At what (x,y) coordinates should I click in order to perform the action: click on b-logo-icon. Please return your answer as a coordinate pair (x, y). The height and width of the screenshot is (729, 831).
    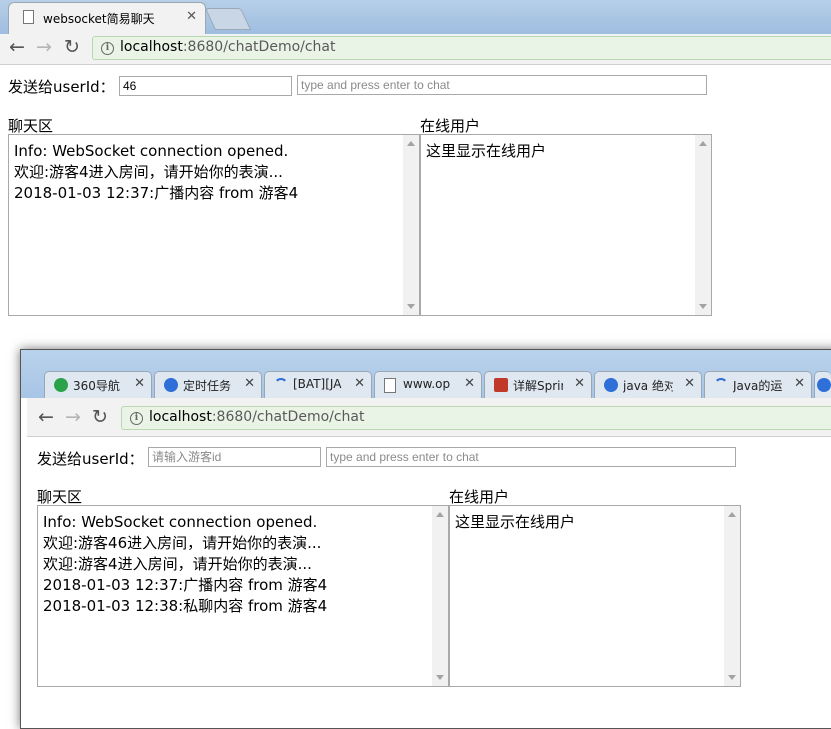
    Looking at the image, I should click on (501, 385).